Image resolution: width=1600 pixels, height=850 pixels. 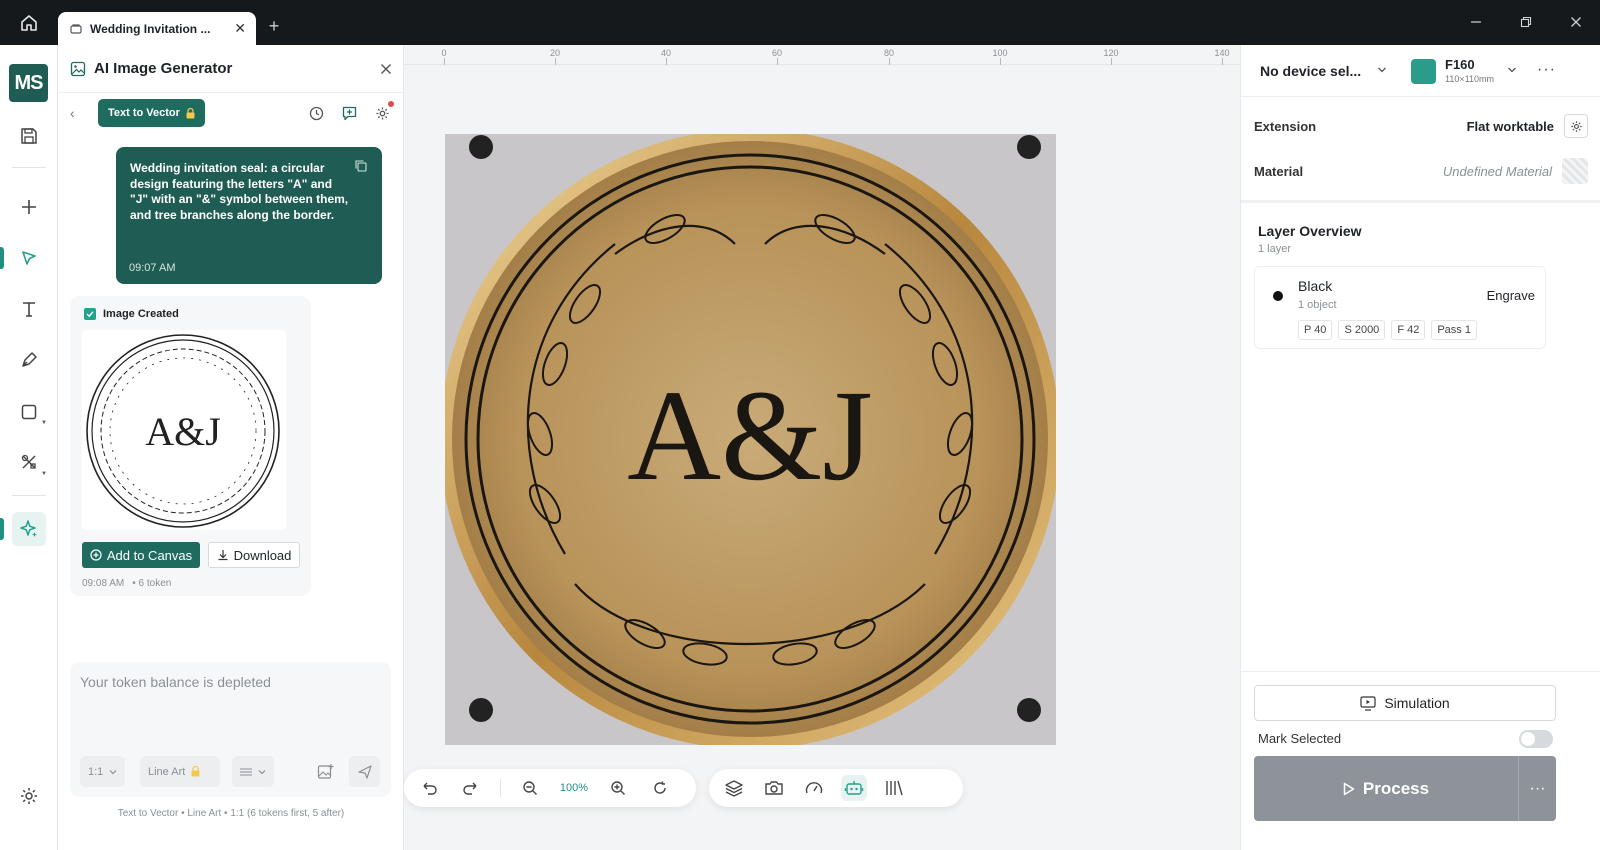 What do you see at coordinates (29, 796) in the screenshot?
I see `settings-button` at bounding box center [29, 796].